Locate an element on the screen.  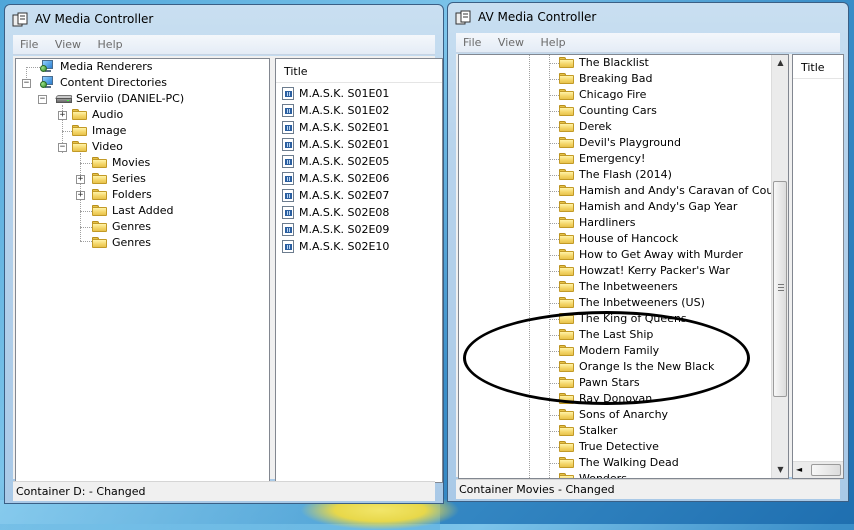
tree-item-series: Hamish and Andy's Caravan of Courage is located at coordinates (673, 191).